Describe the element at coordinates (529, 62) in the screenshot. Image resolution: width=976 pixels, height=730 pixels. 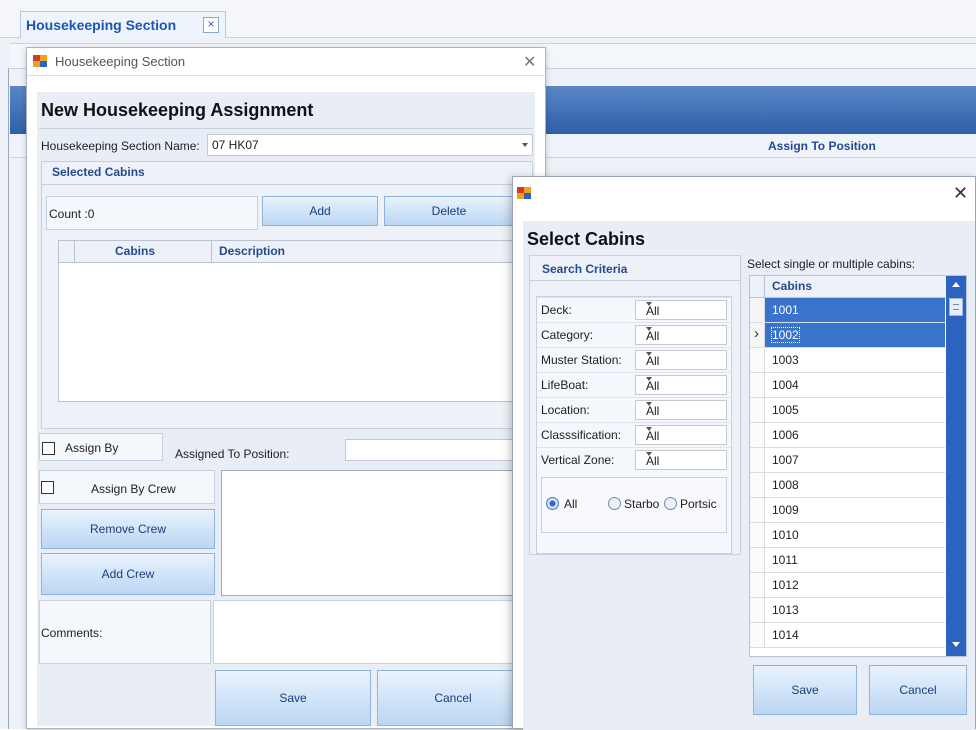
I see `hk-close-icon: ✕` at that location.